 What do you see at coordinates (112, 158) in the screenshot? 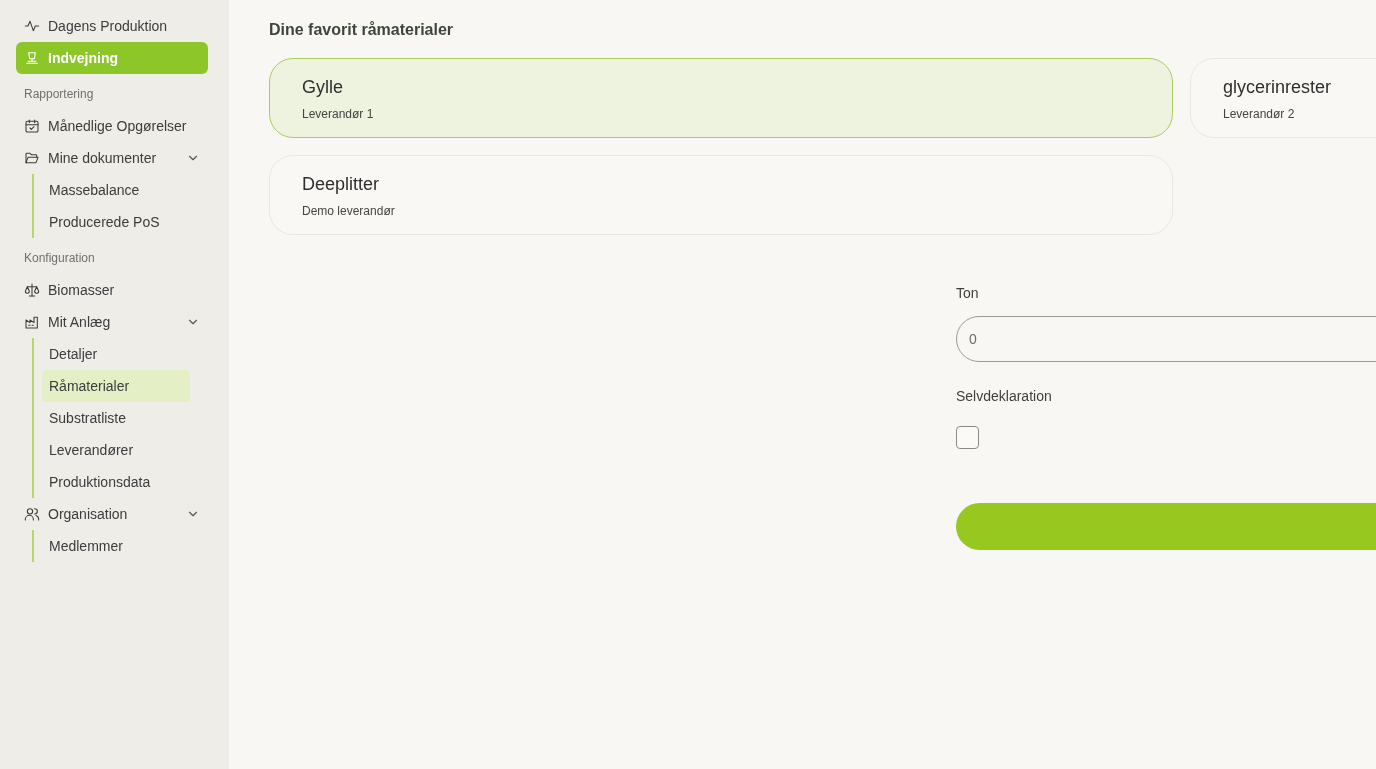
I see `sidebar-item: Mine dokumenter` at bounding box center [112, 158].